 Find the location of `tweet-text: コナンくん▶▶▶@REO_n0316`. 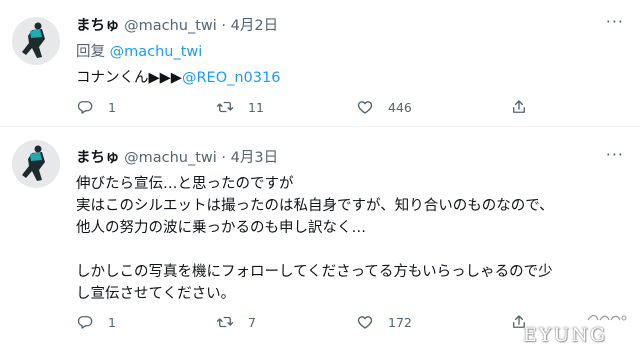

tweet-text: コナンくん▶▶▶@REO_n0316 is located at coordinates (178, 76).